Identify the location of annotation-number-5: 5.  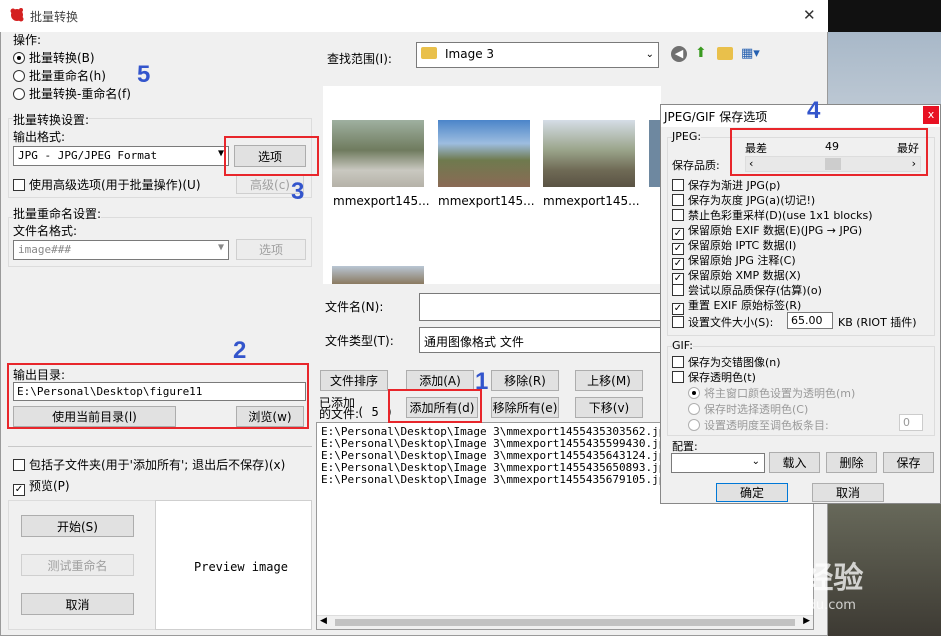
(144, 74).